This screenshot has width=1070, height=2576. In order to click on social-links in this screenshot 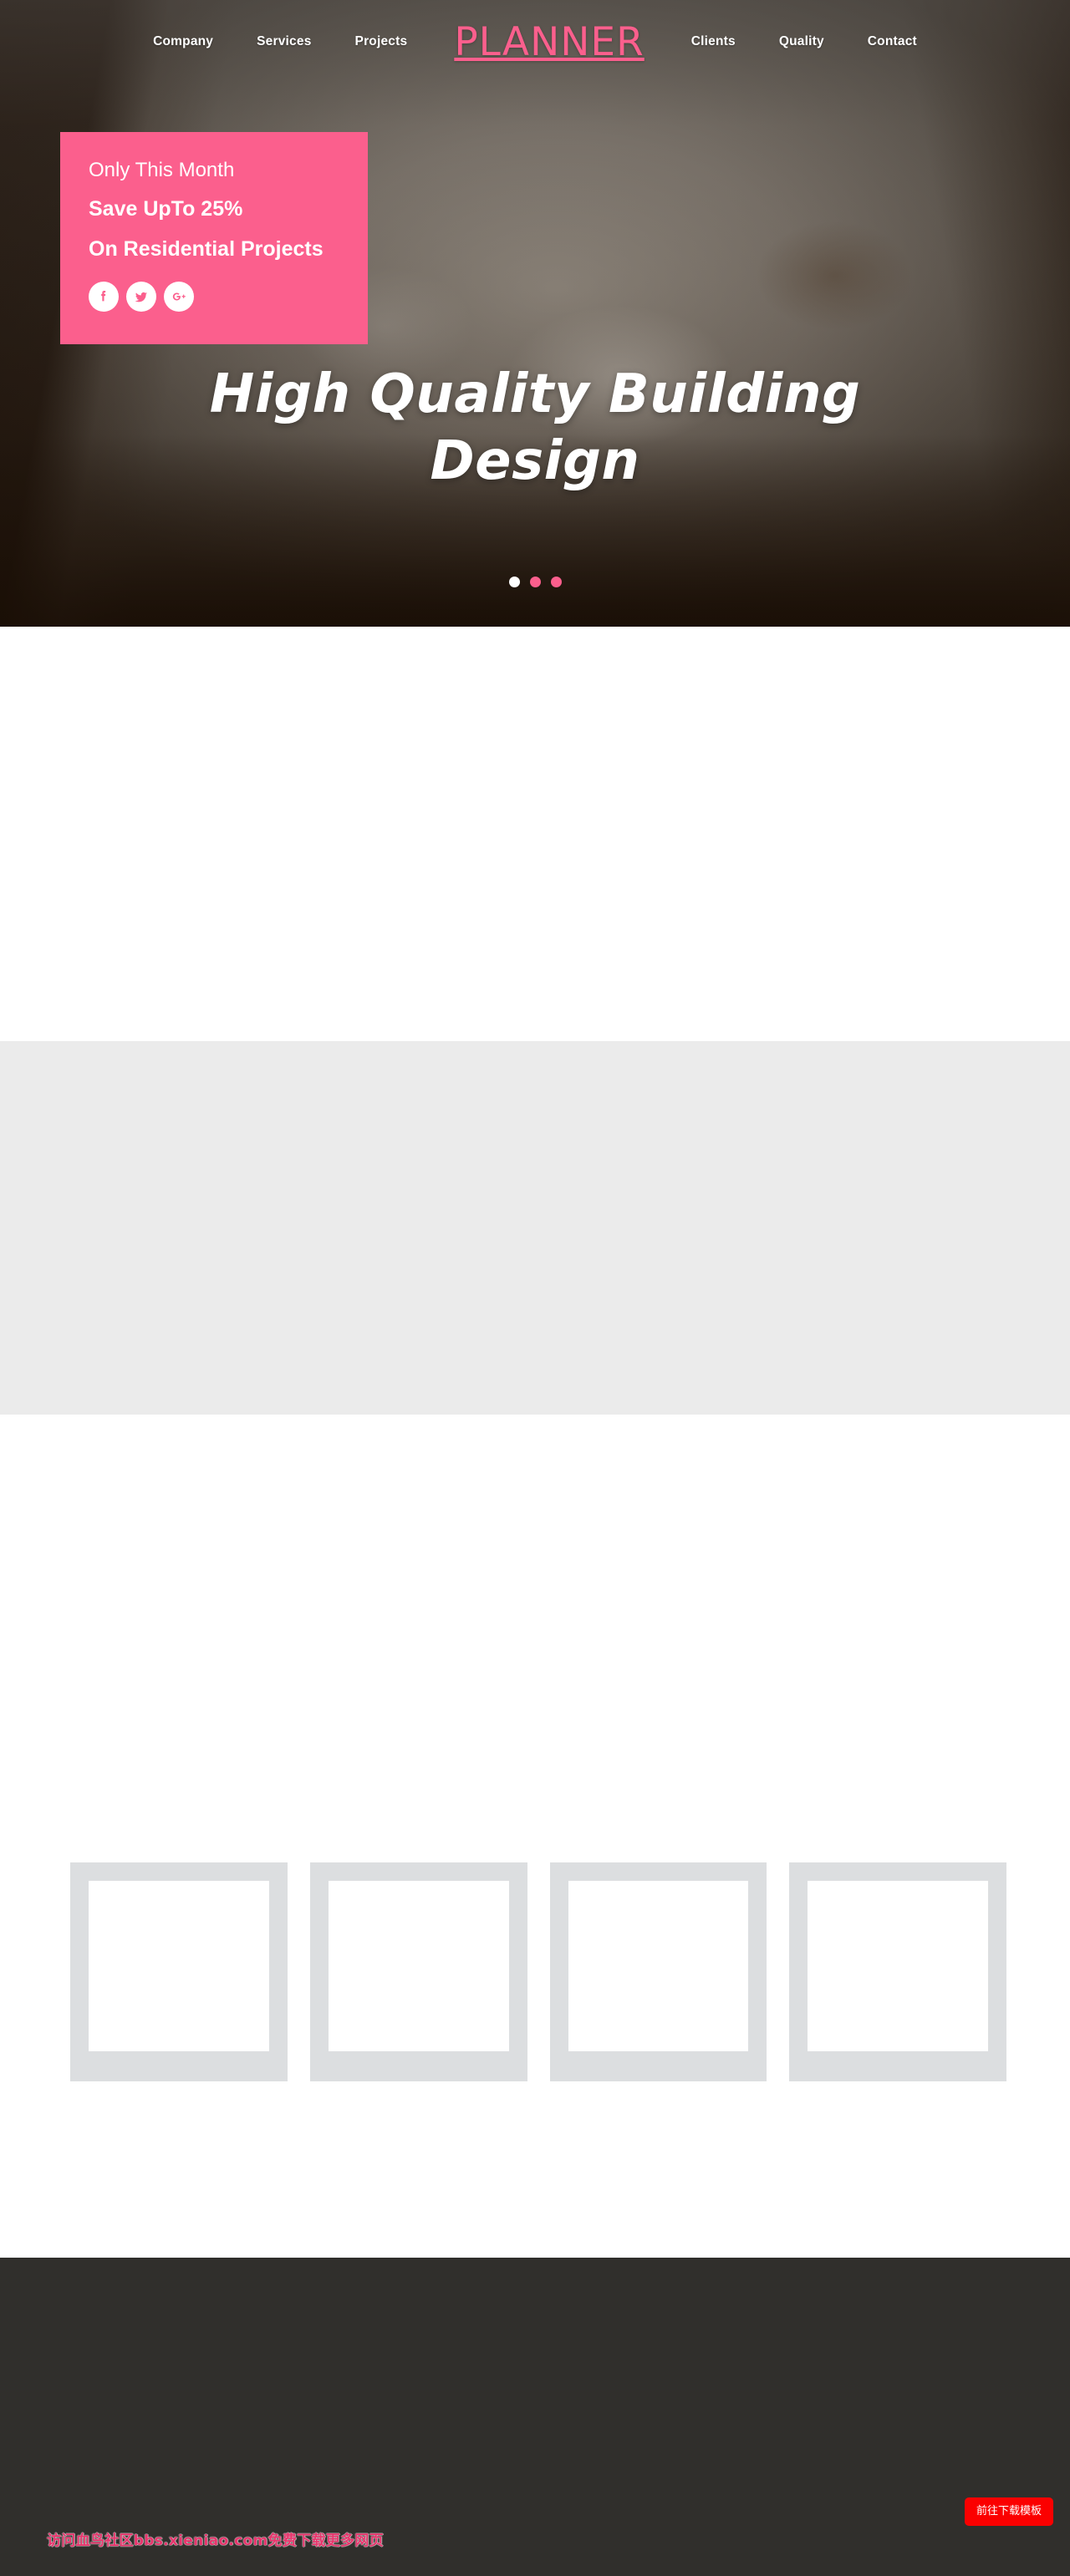, I will do `click(228, 297)`.